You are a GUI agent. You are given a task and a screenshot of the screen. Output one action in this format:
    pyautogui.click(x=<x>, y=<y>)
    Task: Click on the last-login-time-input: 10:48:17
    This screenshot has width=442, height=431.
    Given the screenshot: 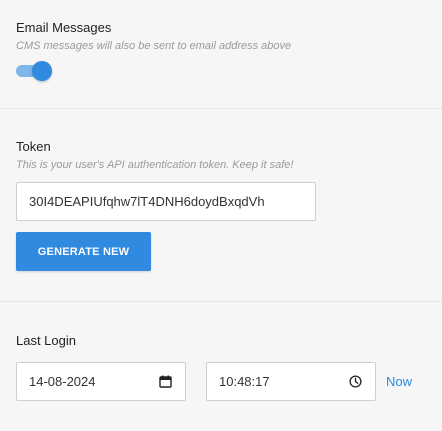 What is the action you would take?
    pyautogui.click(x=291, y=381)
    